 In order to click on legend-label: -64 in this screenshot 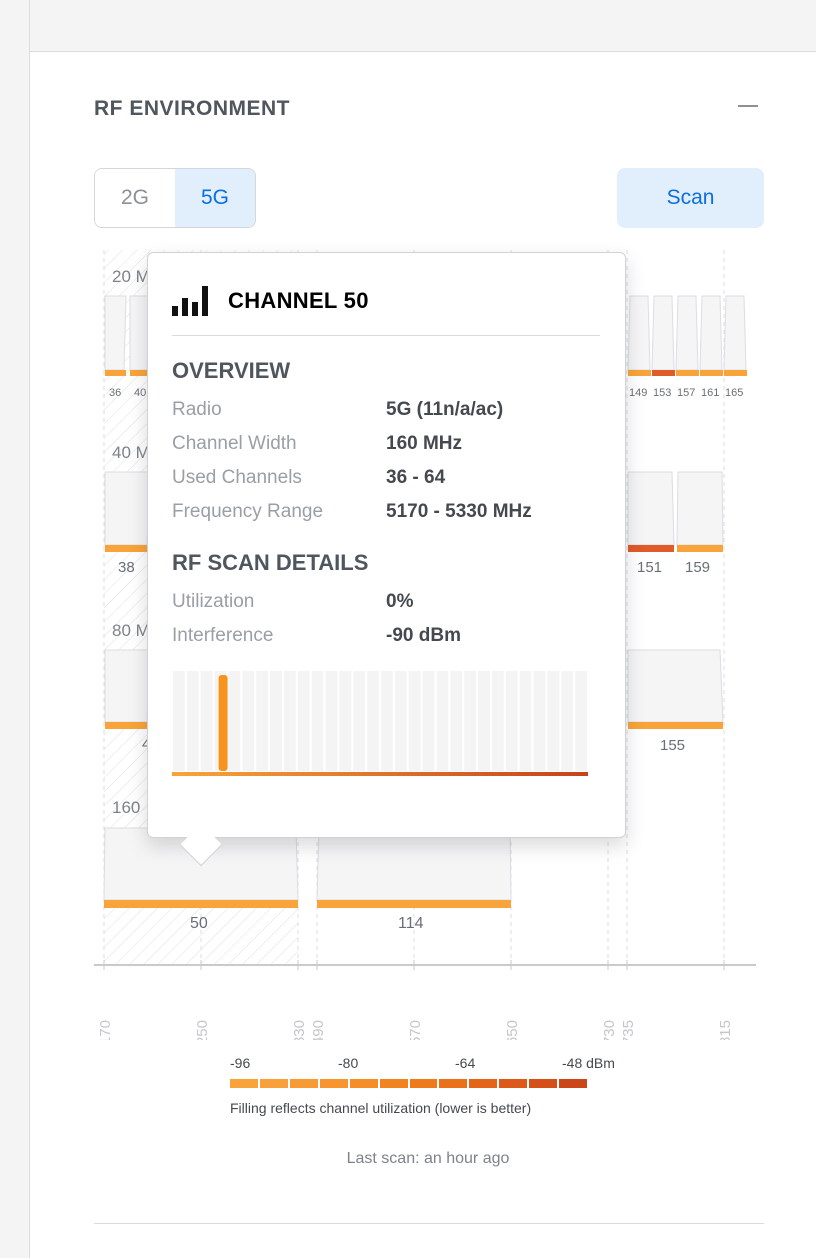, I will do `click(465, 1063)`.